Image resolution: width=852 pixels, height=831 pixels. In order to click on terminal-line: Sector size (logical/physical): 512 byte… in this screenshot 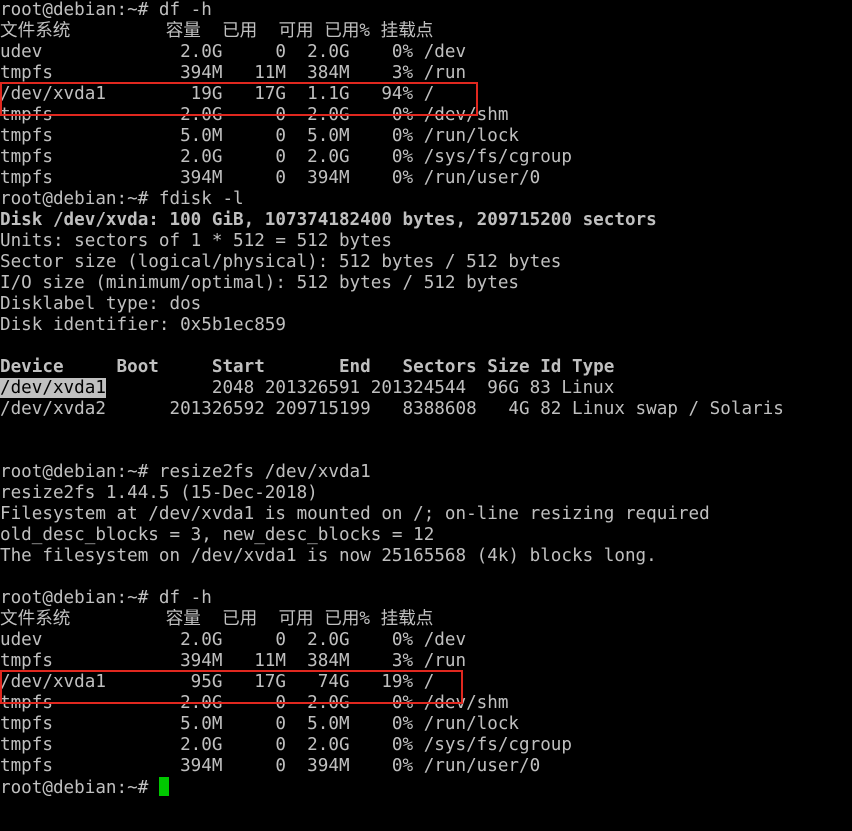, I will do `click(281, 262)`.